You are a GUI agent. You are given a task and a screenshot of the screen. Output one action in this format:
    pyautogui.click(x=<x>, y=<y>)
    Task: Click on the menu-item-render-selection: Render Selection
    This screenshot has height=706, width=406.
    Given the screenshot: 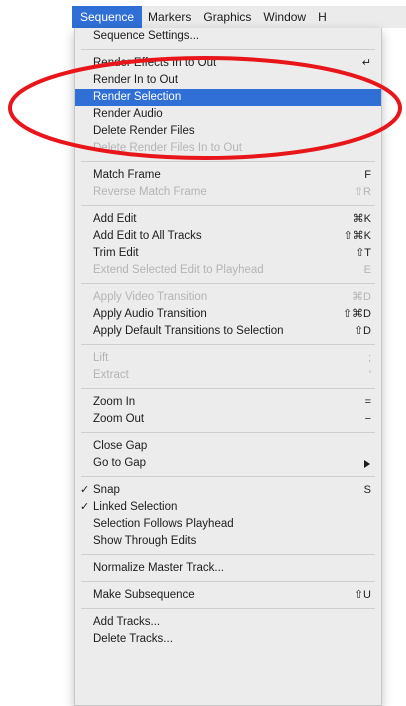 What is the action you would take?
    pyautogui.click(x=228, y=97)
    